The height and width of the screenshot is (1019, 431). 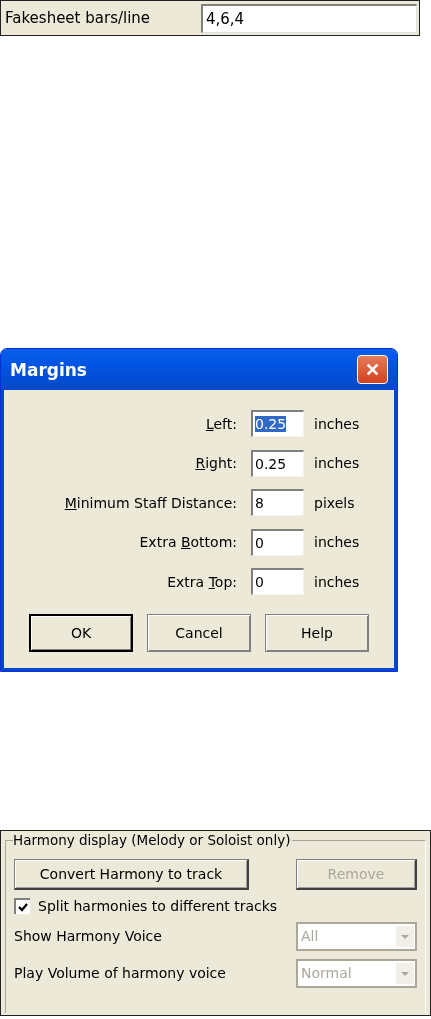 I want to click on dialog-button: Help, so click(x=317, y=632).